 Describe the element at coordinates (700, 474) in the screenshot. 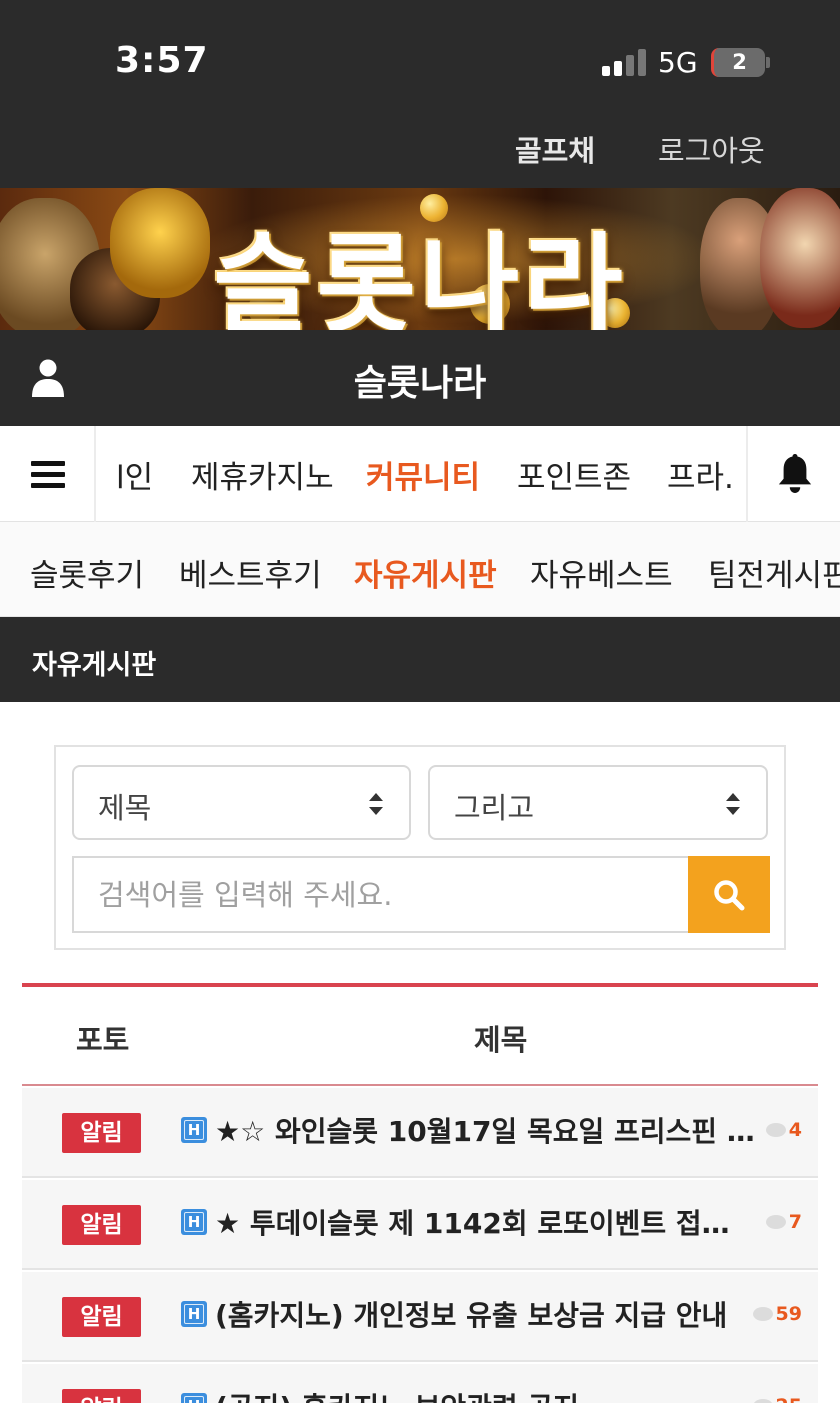

I see `nav-item-partial-right: 프라.` at that location.